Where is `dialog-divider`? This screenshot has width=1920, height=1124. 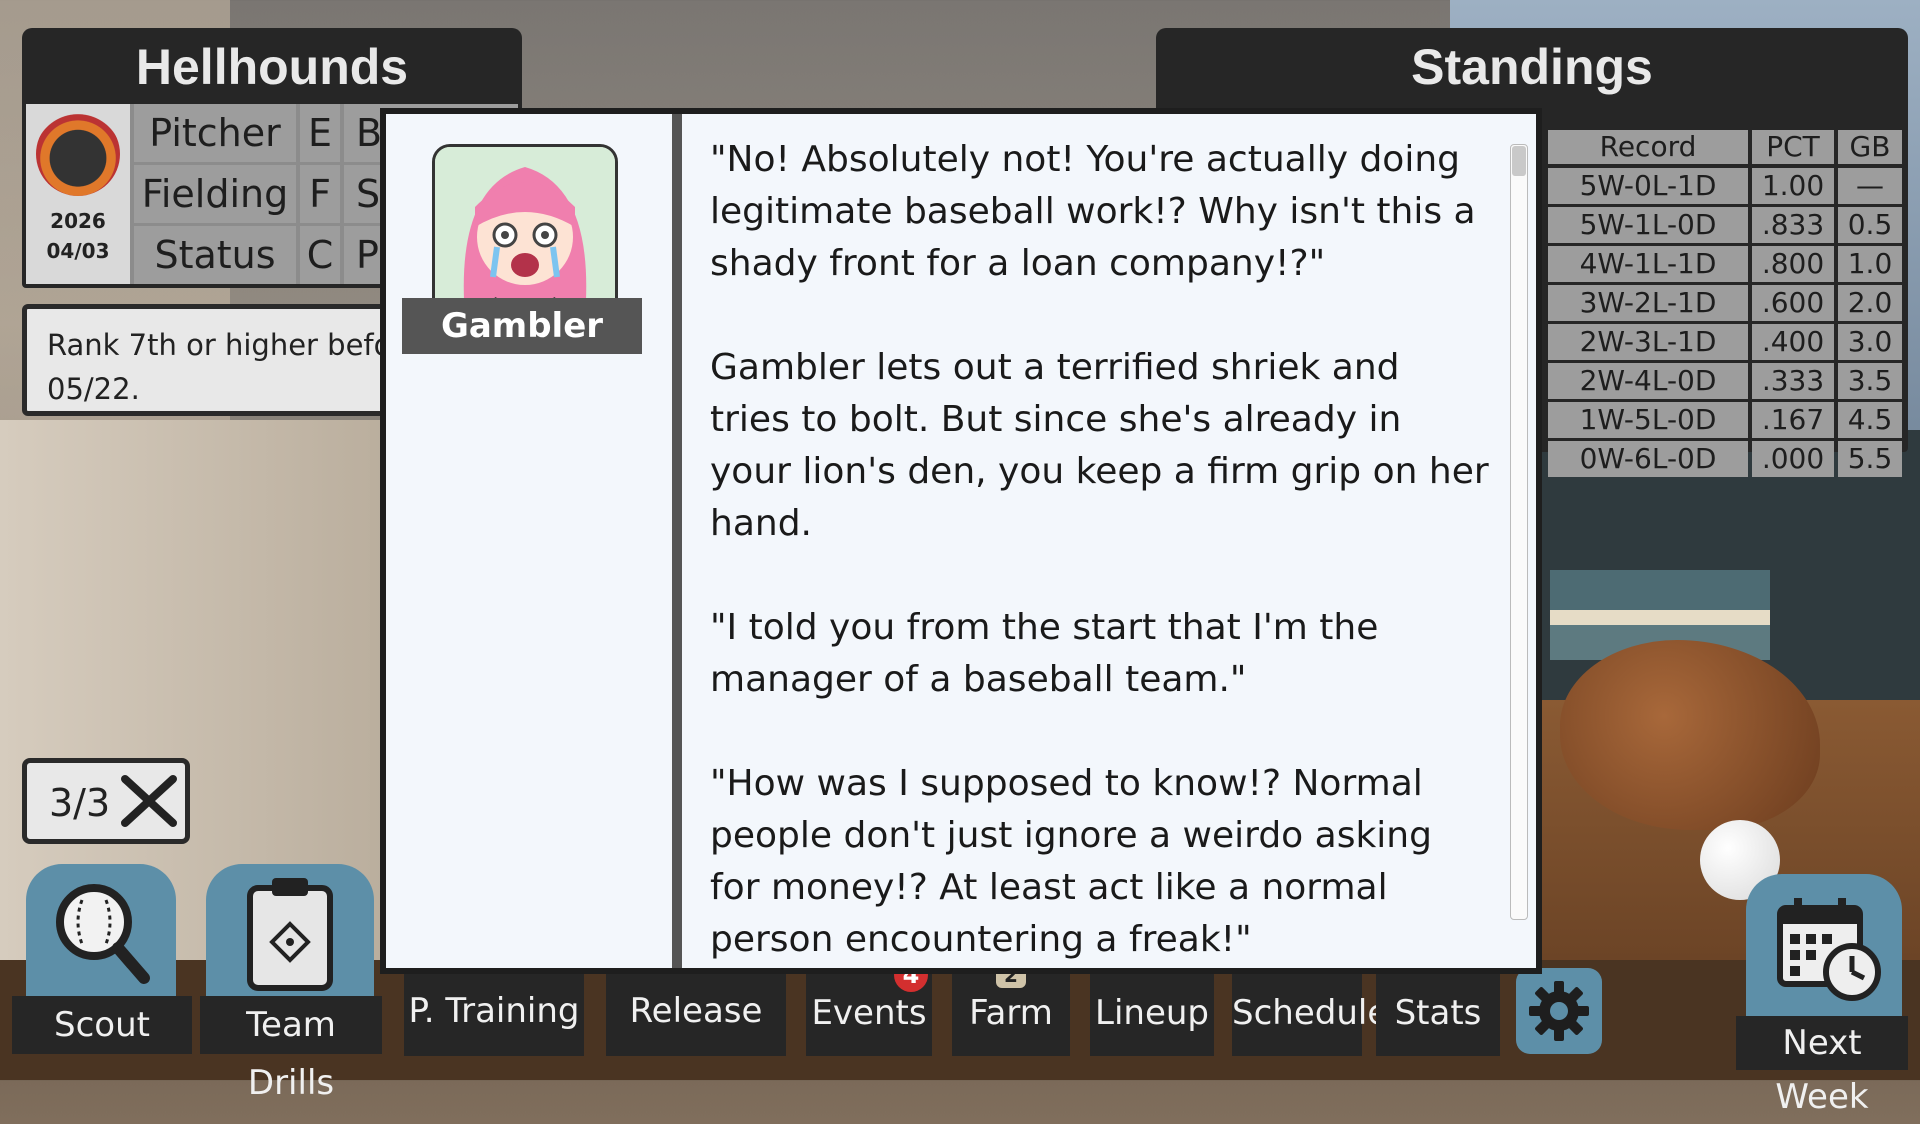
dialog-divider is located at coordinates (677, 541).